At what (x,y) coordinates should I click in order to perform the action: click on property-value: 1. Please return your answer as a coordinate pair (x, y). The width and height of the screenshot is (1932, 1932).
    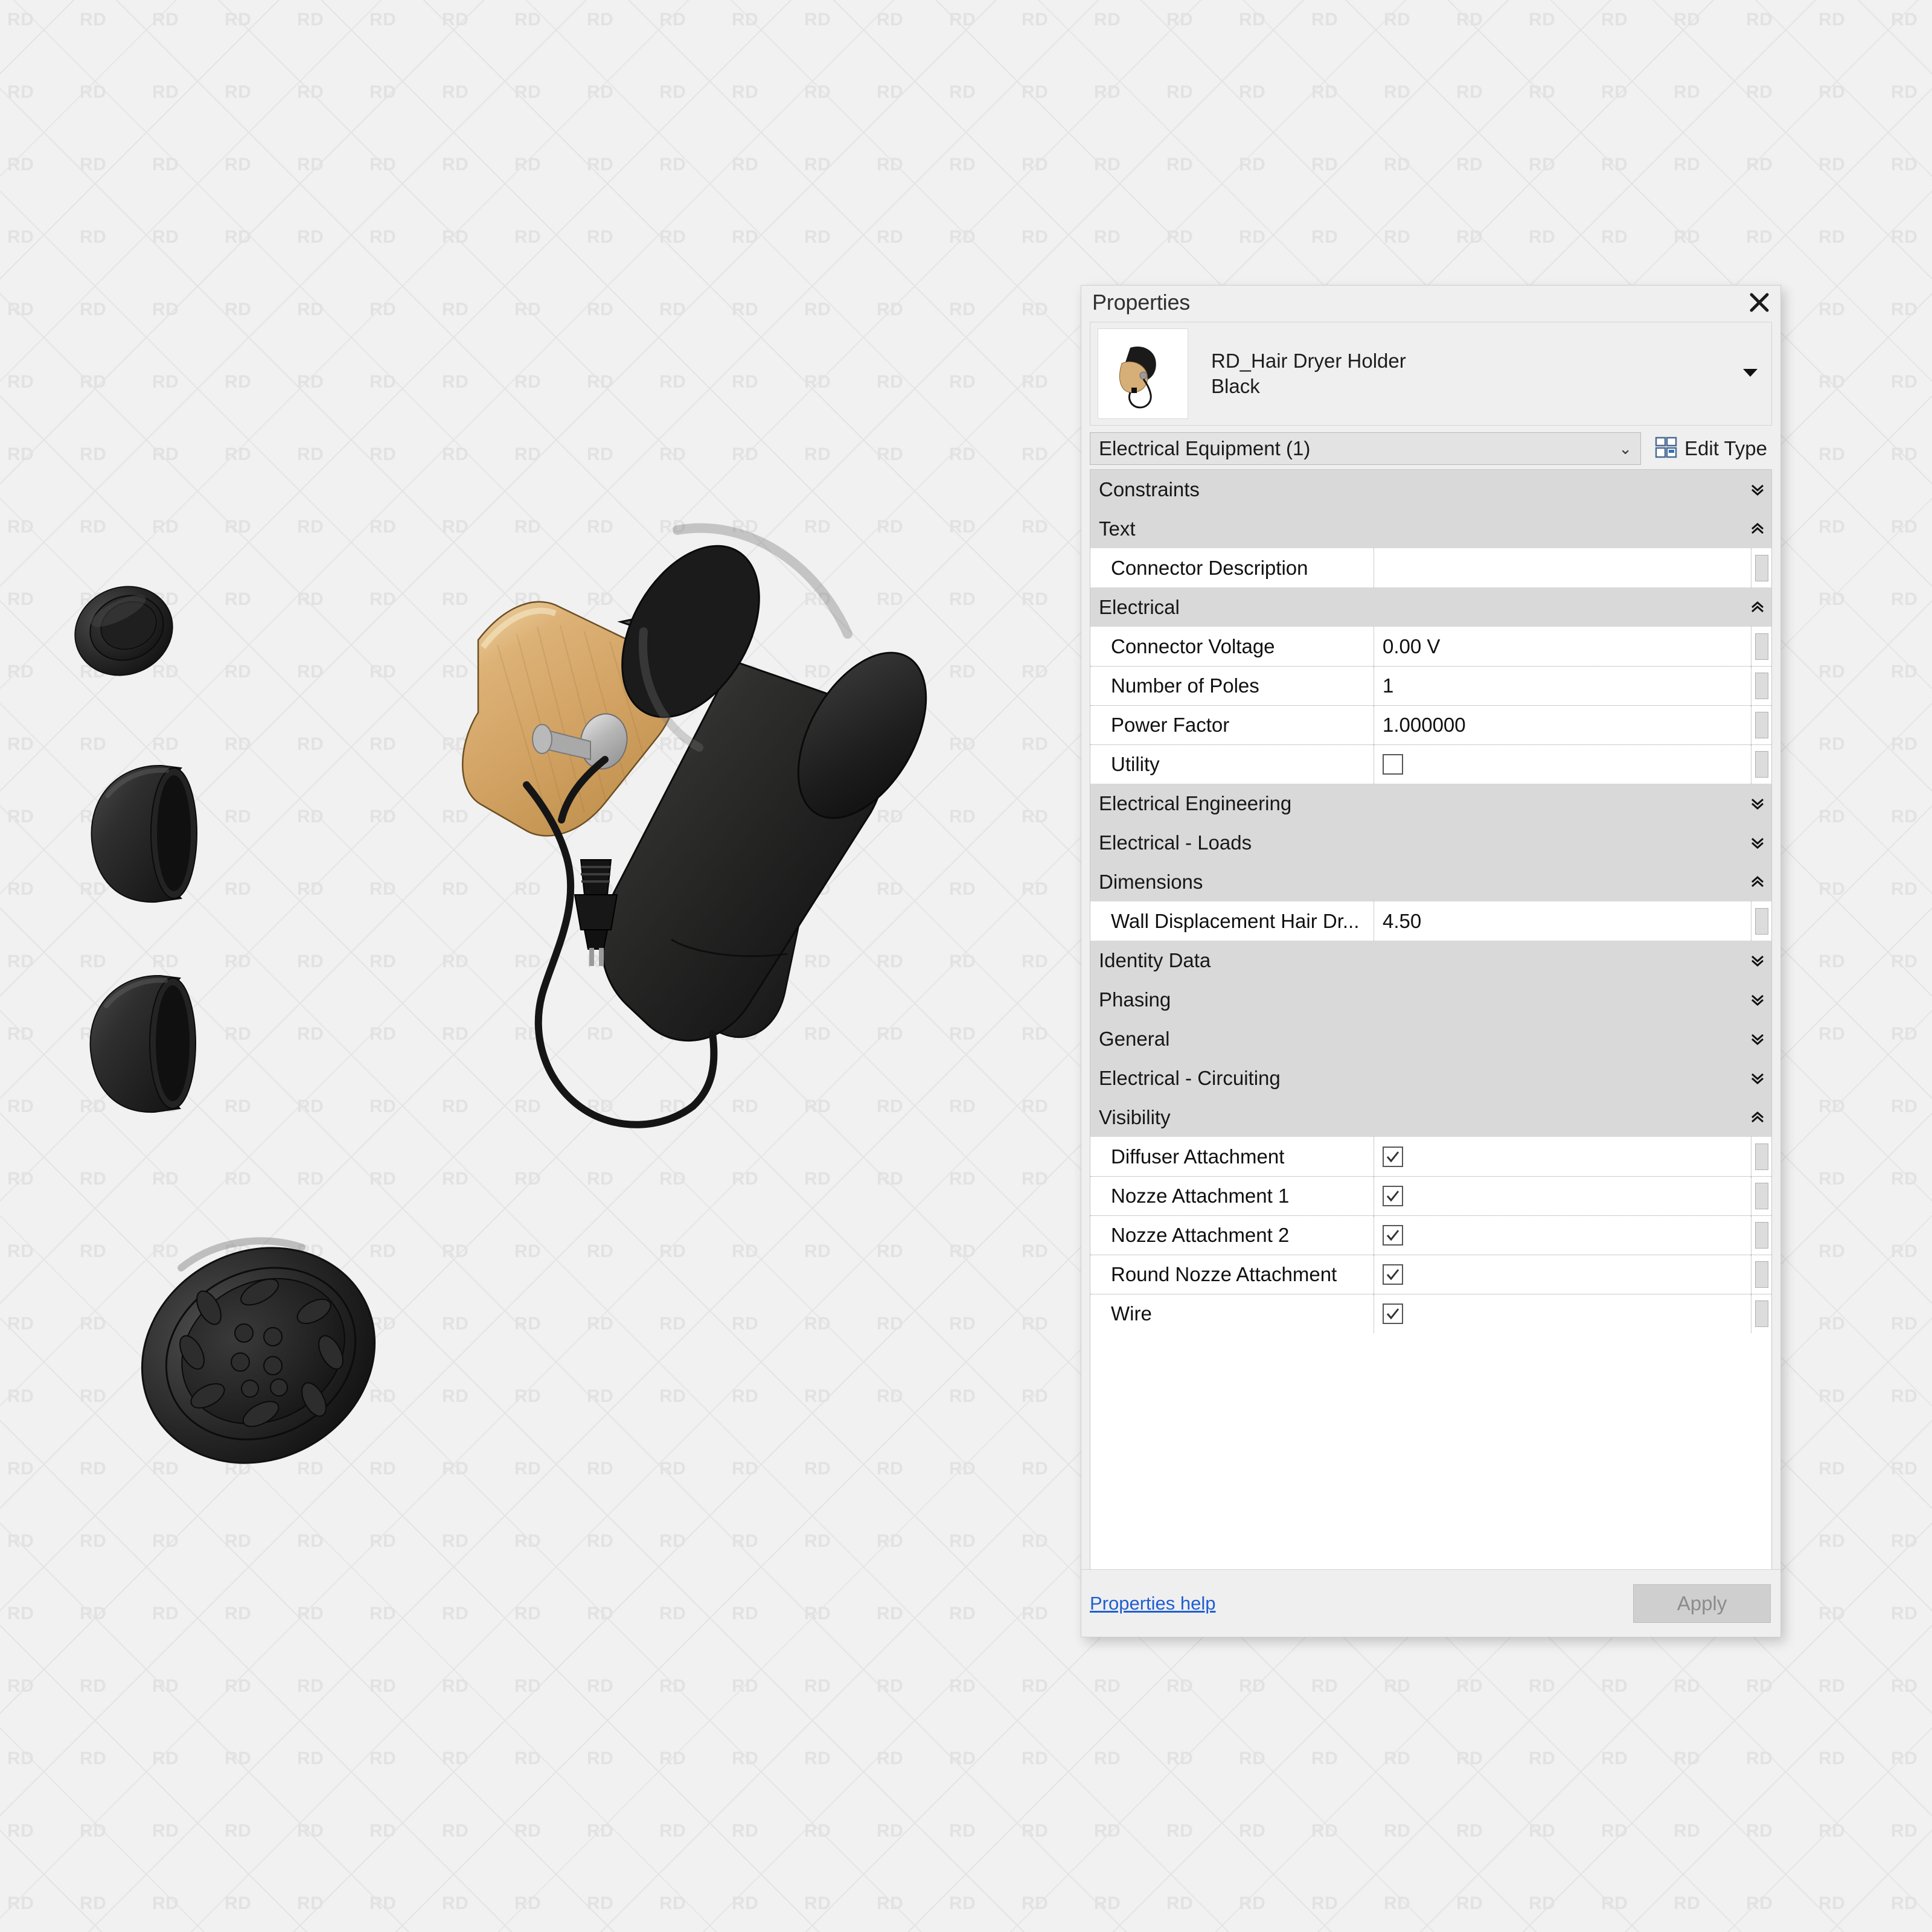
    Looking at the image, I should click on (1563, 686).